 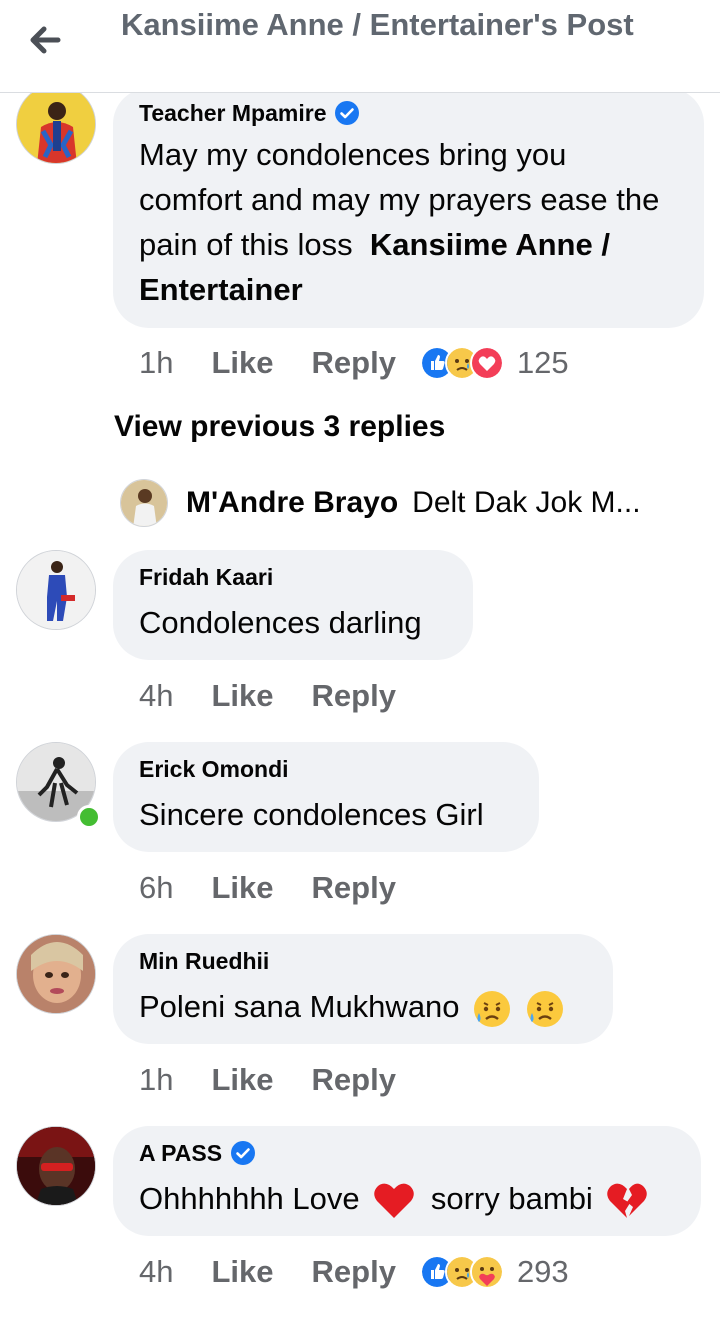 I want to click on back-arrow-icon, so click(x=46, y=40).